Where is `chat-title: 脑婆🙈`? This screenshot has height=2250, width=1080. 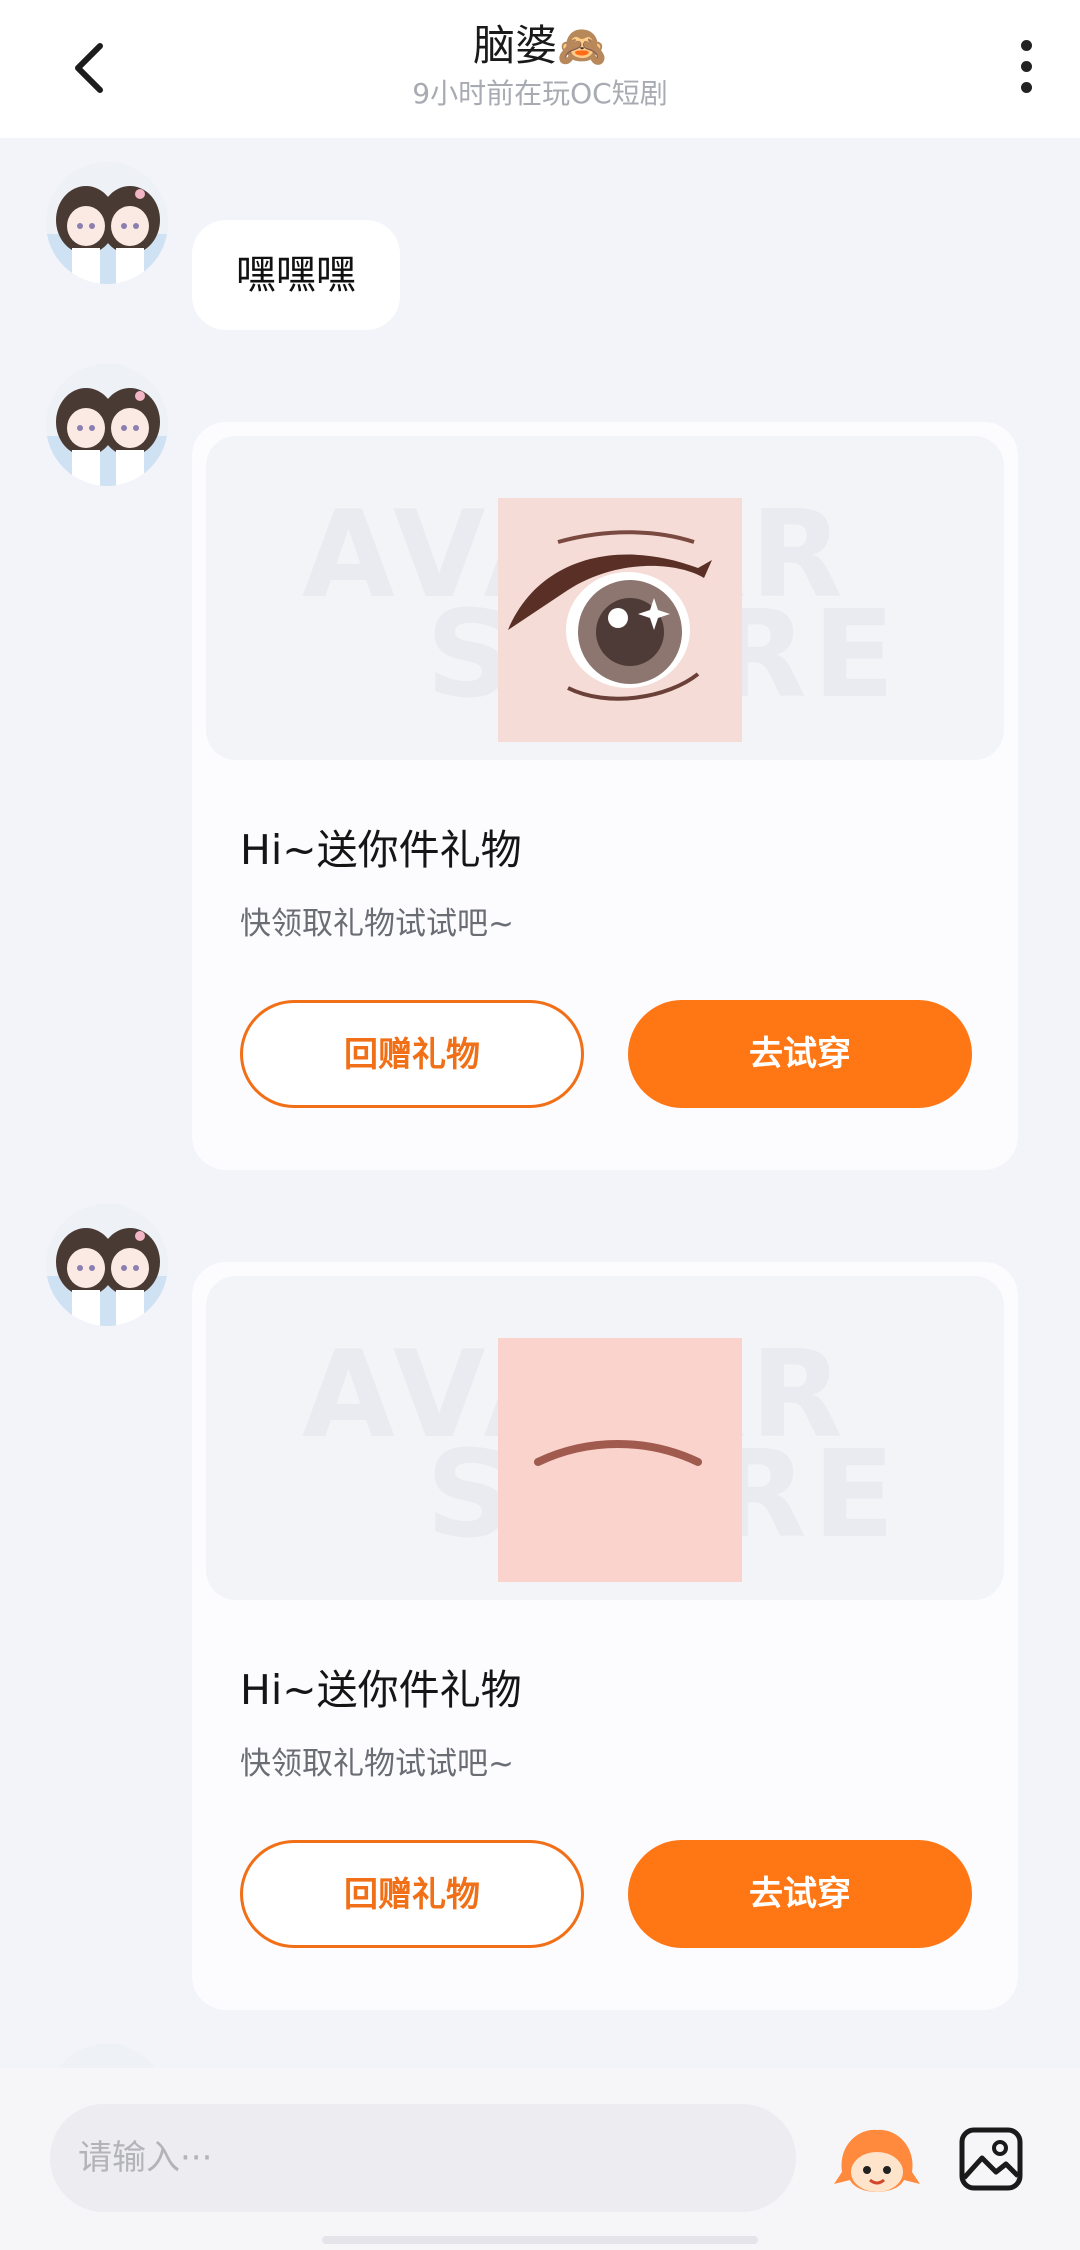
chat-title: 脑婆🙈 is located at coordinates (540, 46).